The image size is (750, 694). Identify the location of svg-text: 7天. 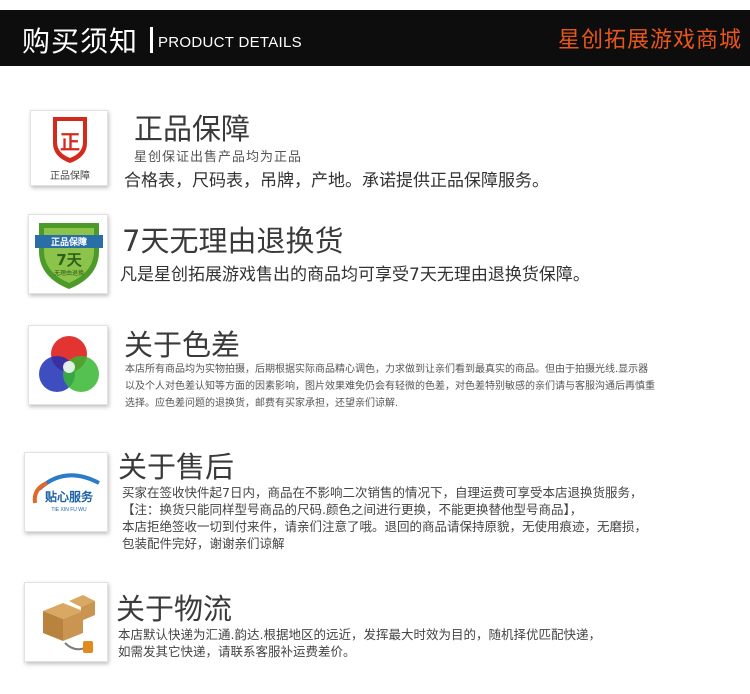
(69, 260).